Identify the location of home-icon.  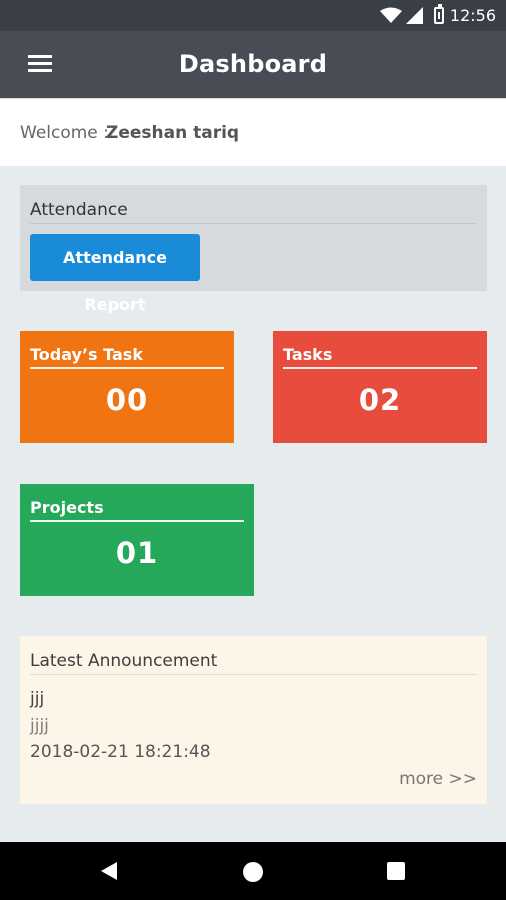
(253, 872).